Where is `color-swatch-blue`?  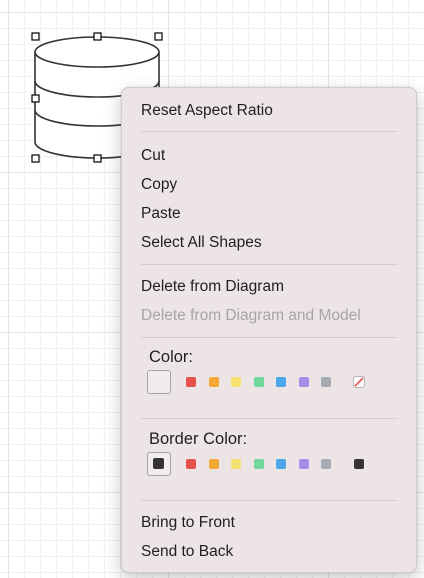 color-swatch-blue is located at coordinates (281, 382).